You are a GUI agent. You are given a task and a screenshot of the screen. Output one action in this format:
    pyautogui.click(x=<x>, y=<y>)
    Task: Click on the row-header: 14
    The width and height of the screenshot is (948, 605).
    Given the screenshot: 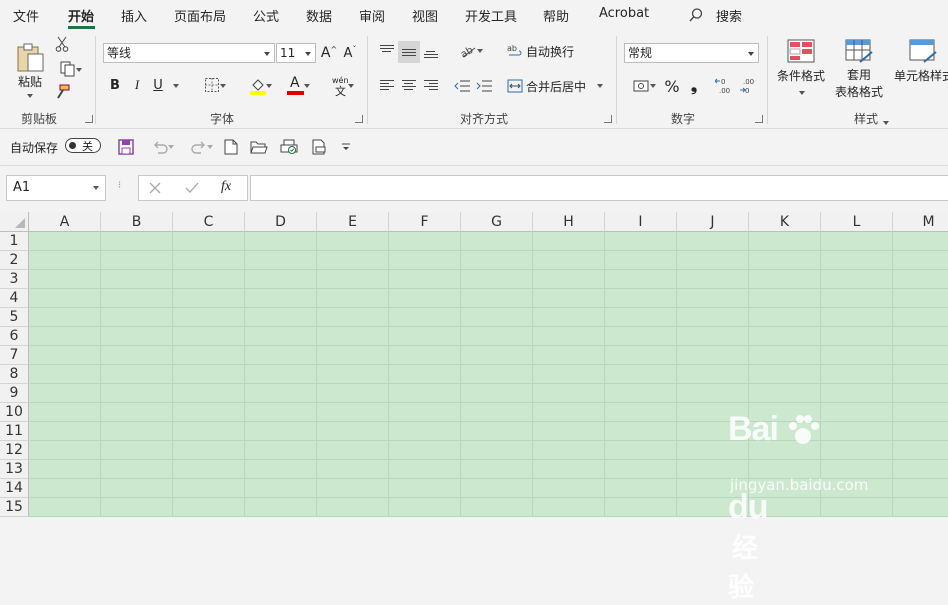 What is the action you would take?
    pyautogui.click(x=14, y=488)
    